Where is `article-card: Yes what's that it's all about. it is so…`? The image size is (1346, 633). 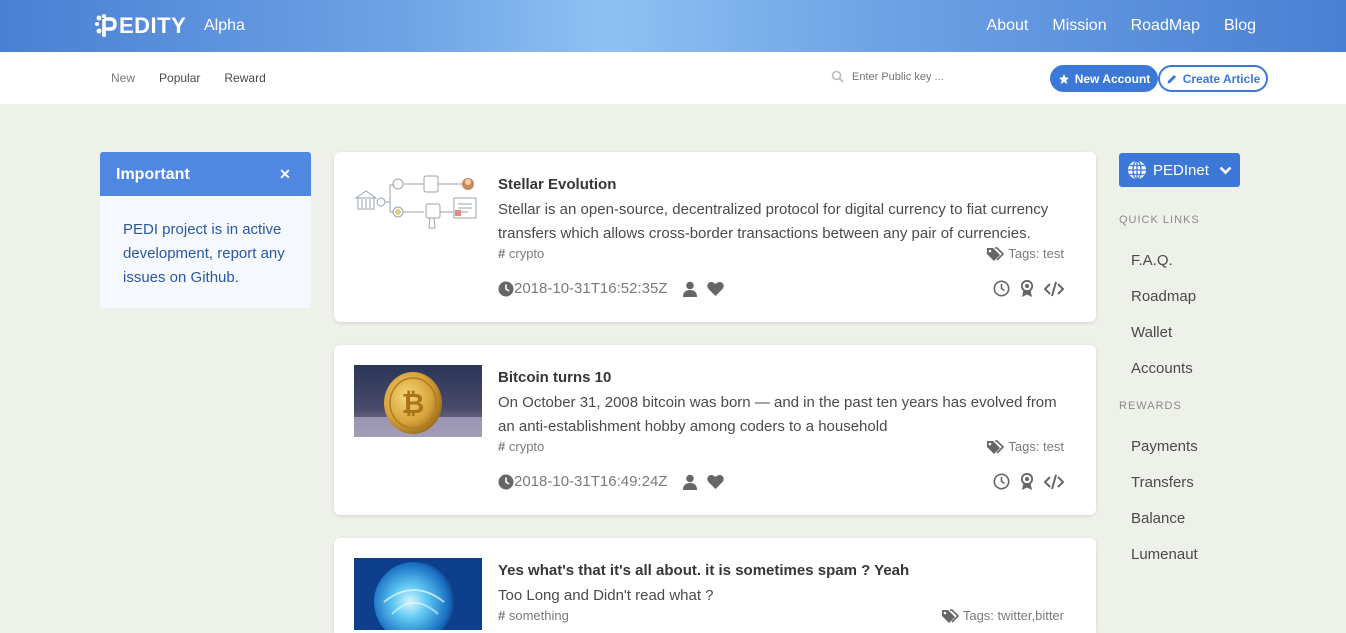
article-card: Yes what's that it's all about. it is so… is located at coordinates (715, 585).